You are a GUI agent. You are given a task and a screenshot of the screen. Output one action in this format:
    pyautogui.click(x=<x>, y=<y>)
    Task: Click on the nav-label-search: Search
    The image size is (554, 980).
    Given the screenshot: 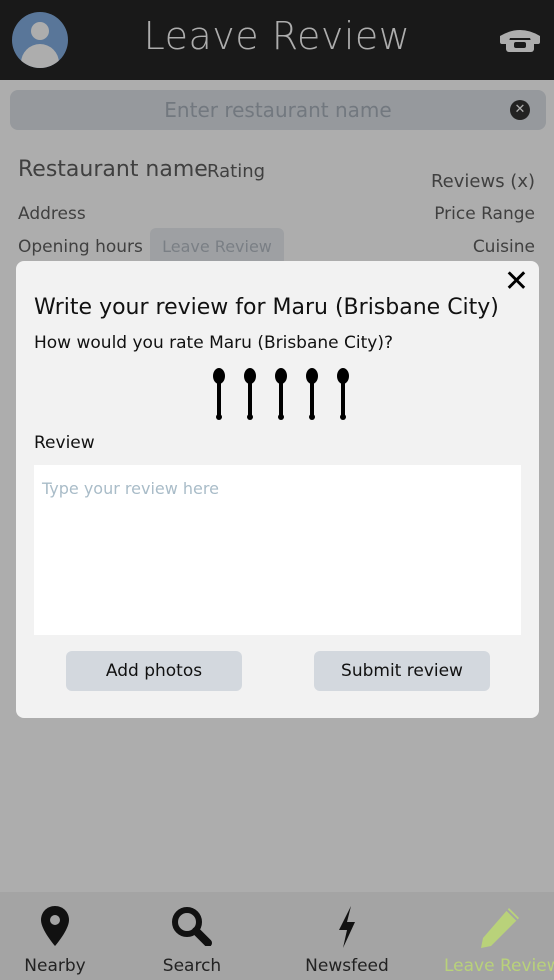 What is the action you would take?
    pyautogui.click(x=192, y=966)
    